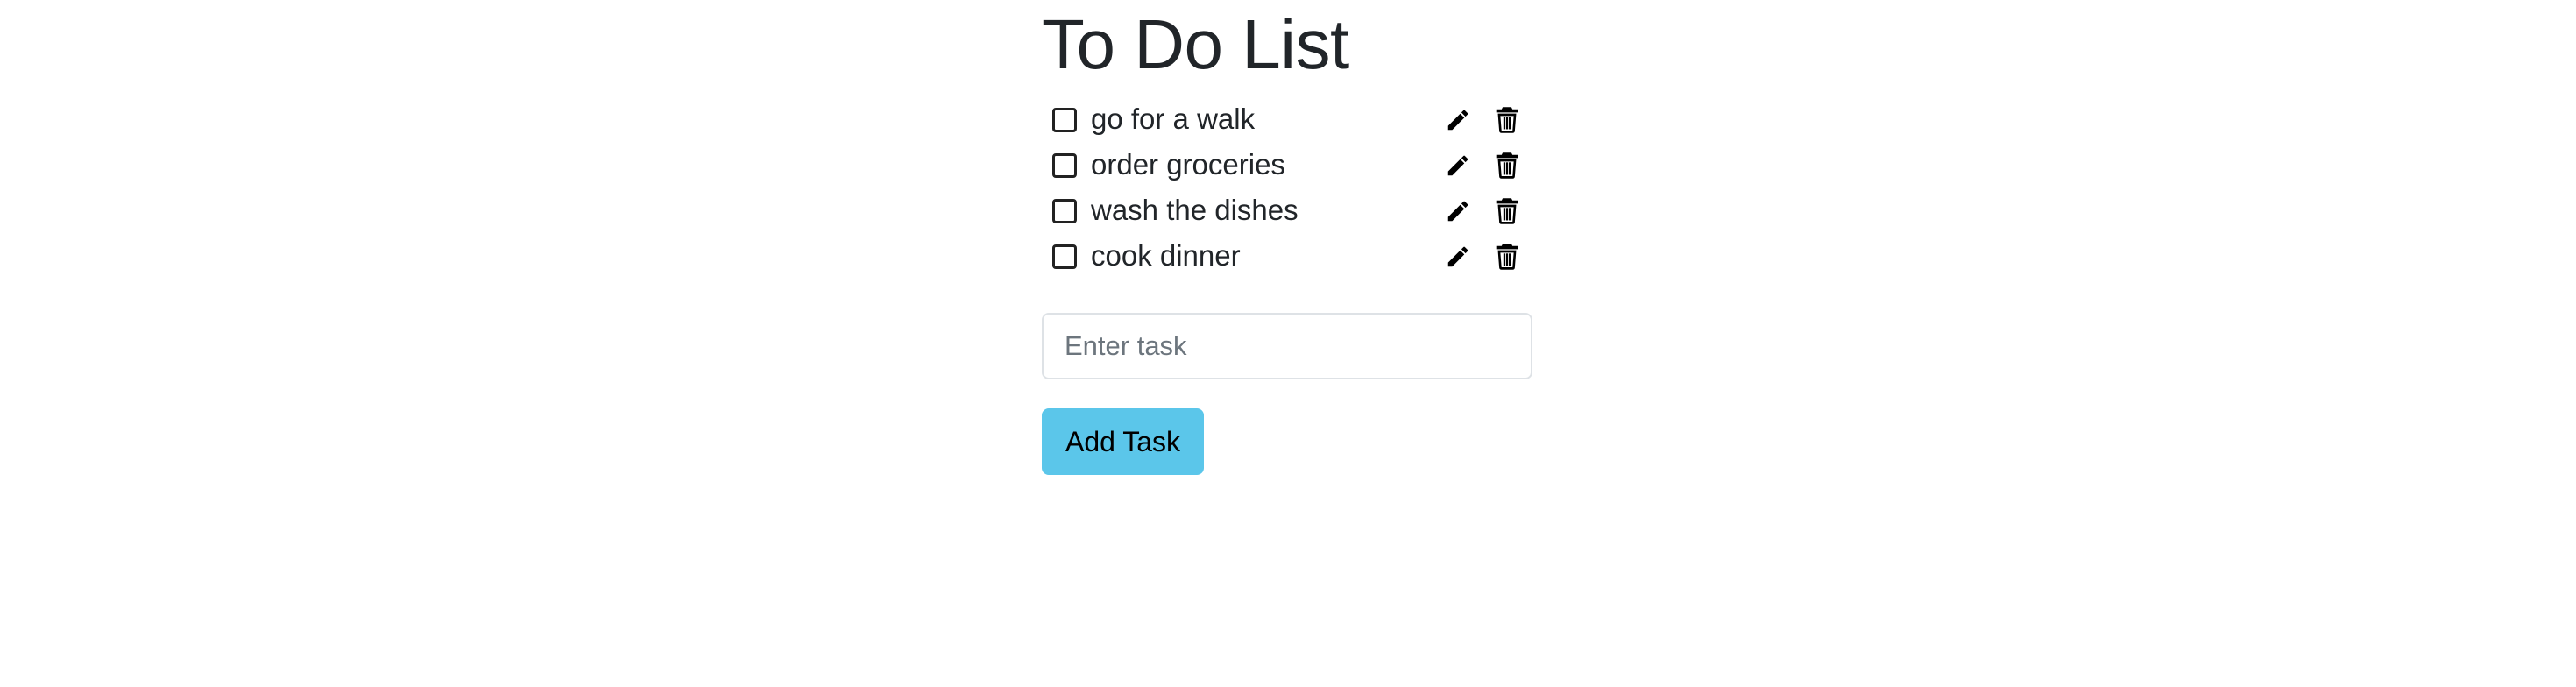  What do you see at coordinates (1188, 164) in the screenshot?
I see `task-label: order groceries` at bounding box center [1188, 164].